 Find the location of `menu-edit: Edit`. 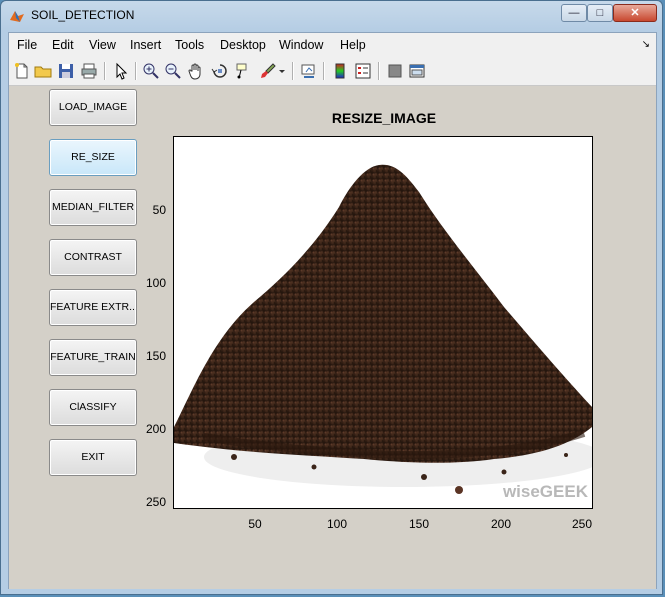

menu-edit: Edit is located at coordinates (63, 45).